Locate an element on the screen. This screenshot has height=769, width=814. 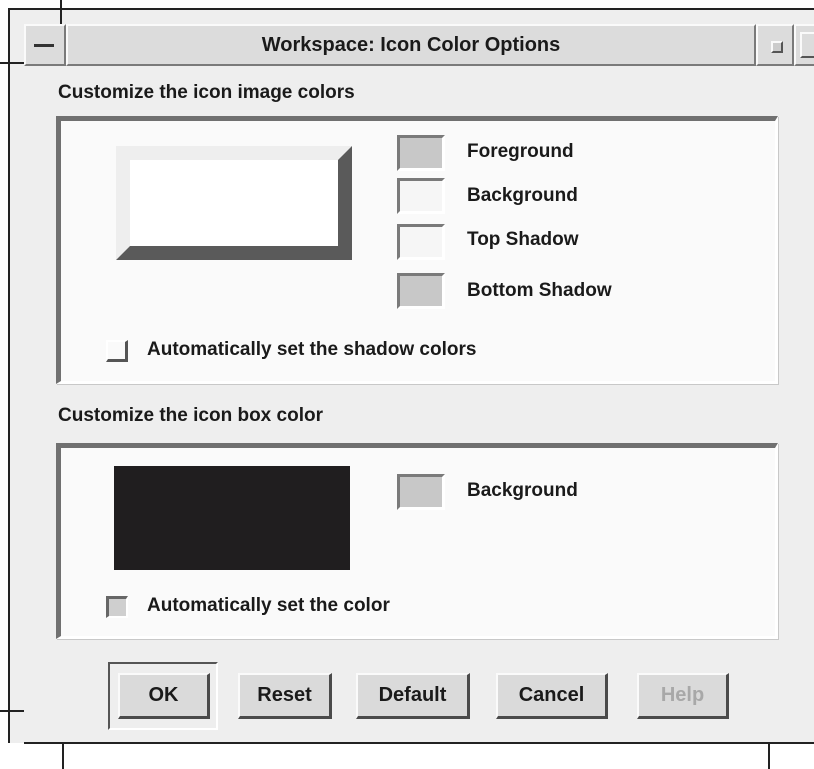
auto-color-checkbox is located at coordinates (117, 607).